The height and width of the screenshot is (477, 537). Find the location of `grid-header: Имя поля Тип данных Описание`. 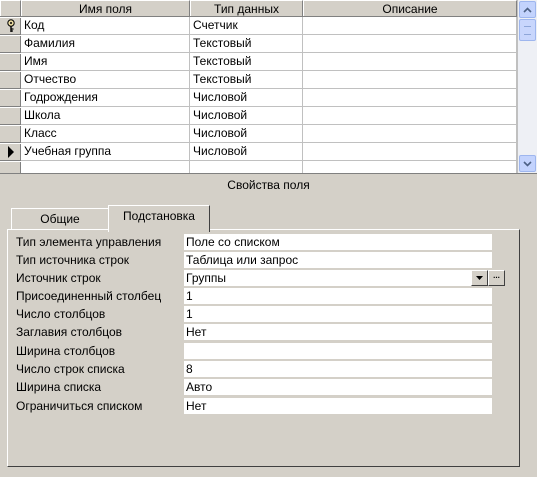

grid-header: Имя поля Тип данных Описание is located at coordinates (258, 8).